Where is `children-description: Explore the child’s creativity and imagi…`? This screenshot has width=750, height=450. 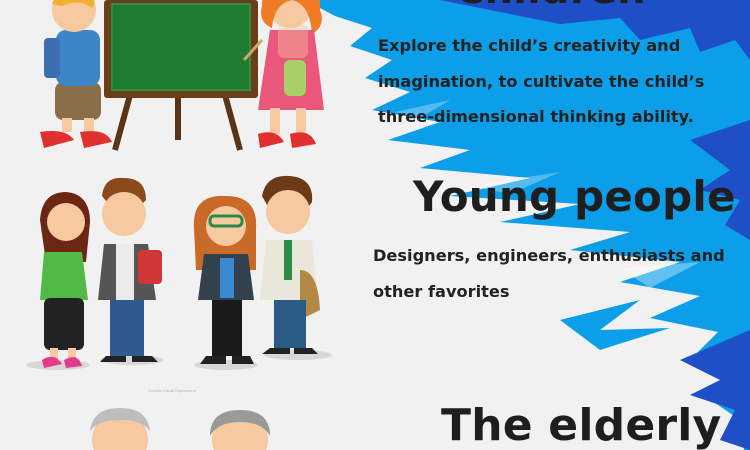 children-description: Explore the child’s creativity and imagi… is located at coordinates (541, 81).